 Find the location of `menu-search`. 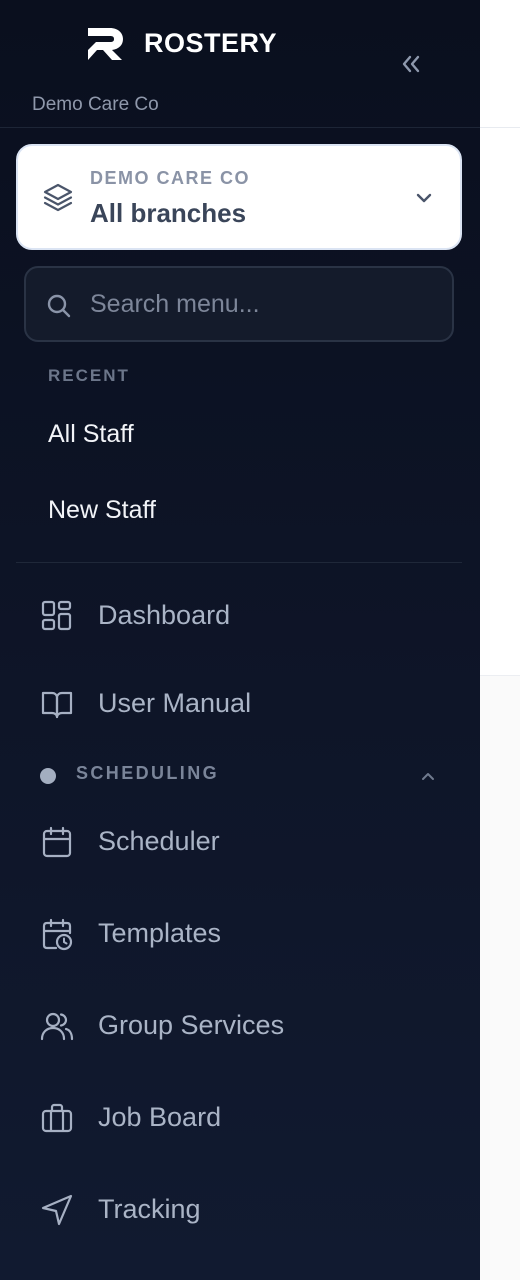

menu-search is located at coordinates (239, 304).